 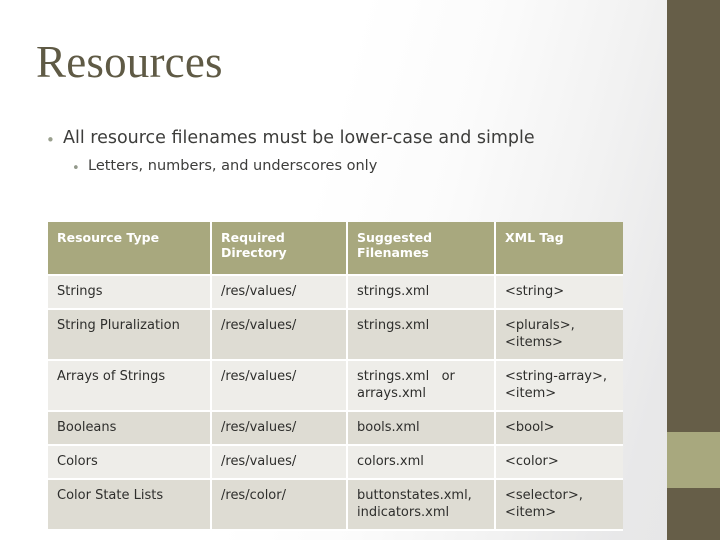 I want to click on cell-line: String Pluralization, so click(x=118, y=325).